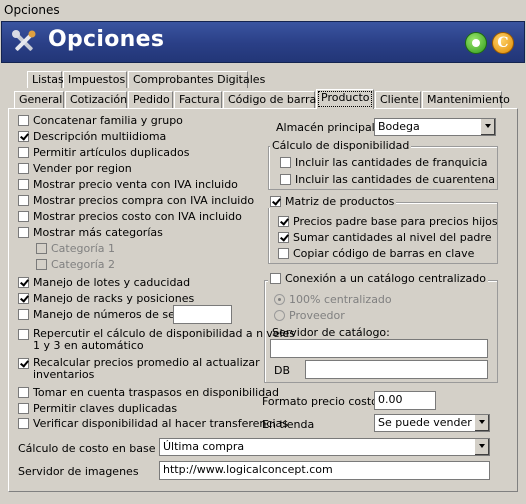 This screenshot has height=504, width=526. What do you see at coordinates (379, 348) in the screenshot?
I see `servidor-catalogo-input` at bounding box center [379, 348].